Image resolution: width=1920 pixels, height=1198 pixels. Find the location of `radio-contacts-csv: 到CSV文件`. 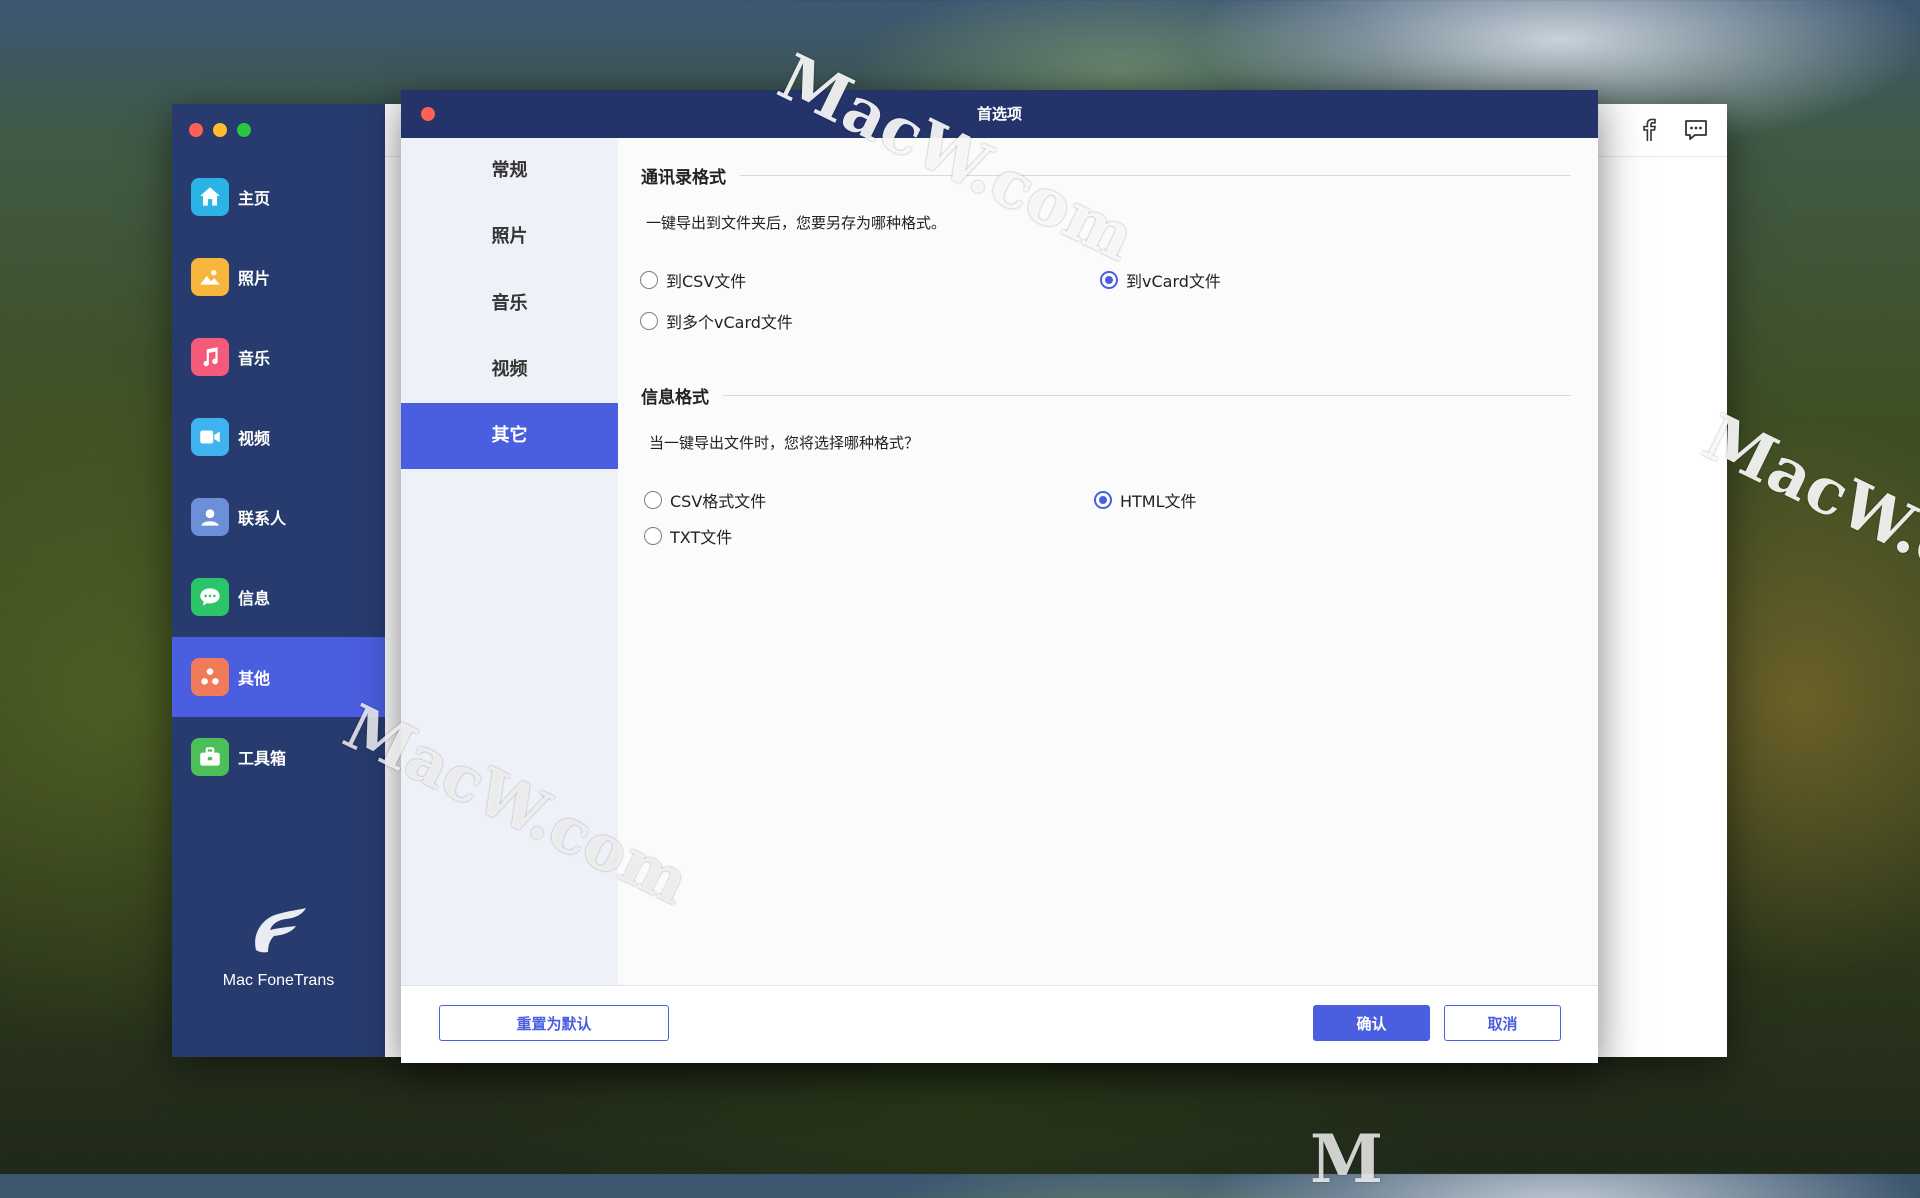

radio-contacts-csv: 到CSV文件 is located at coordinates (693, 280).